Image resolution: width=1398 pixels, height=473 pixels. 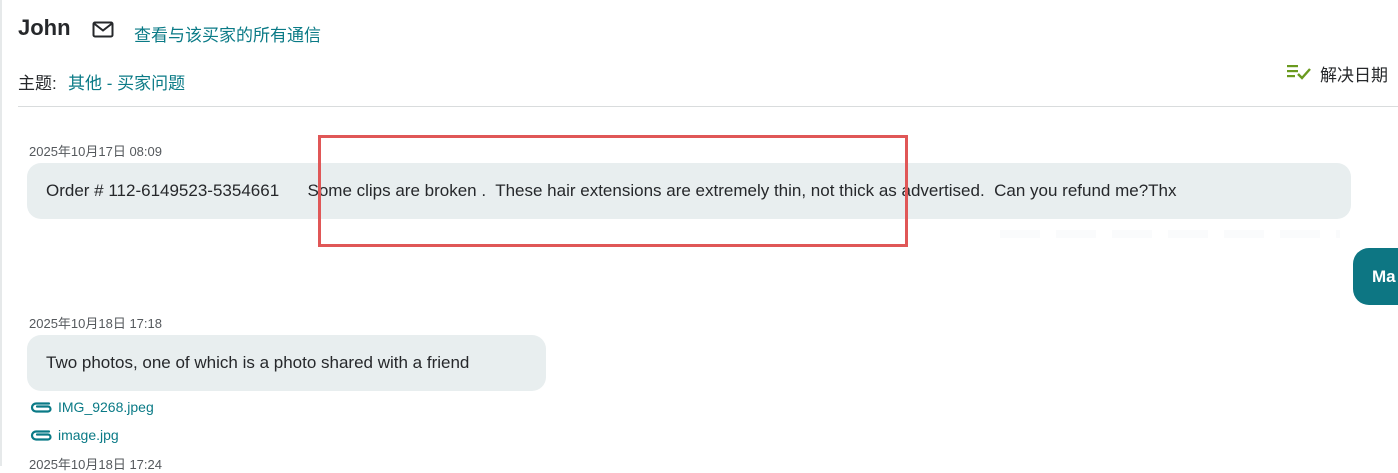 I want to click on view-all-correspondence-link: 查看与该买家的所有通信, so click(x=227, y=33).